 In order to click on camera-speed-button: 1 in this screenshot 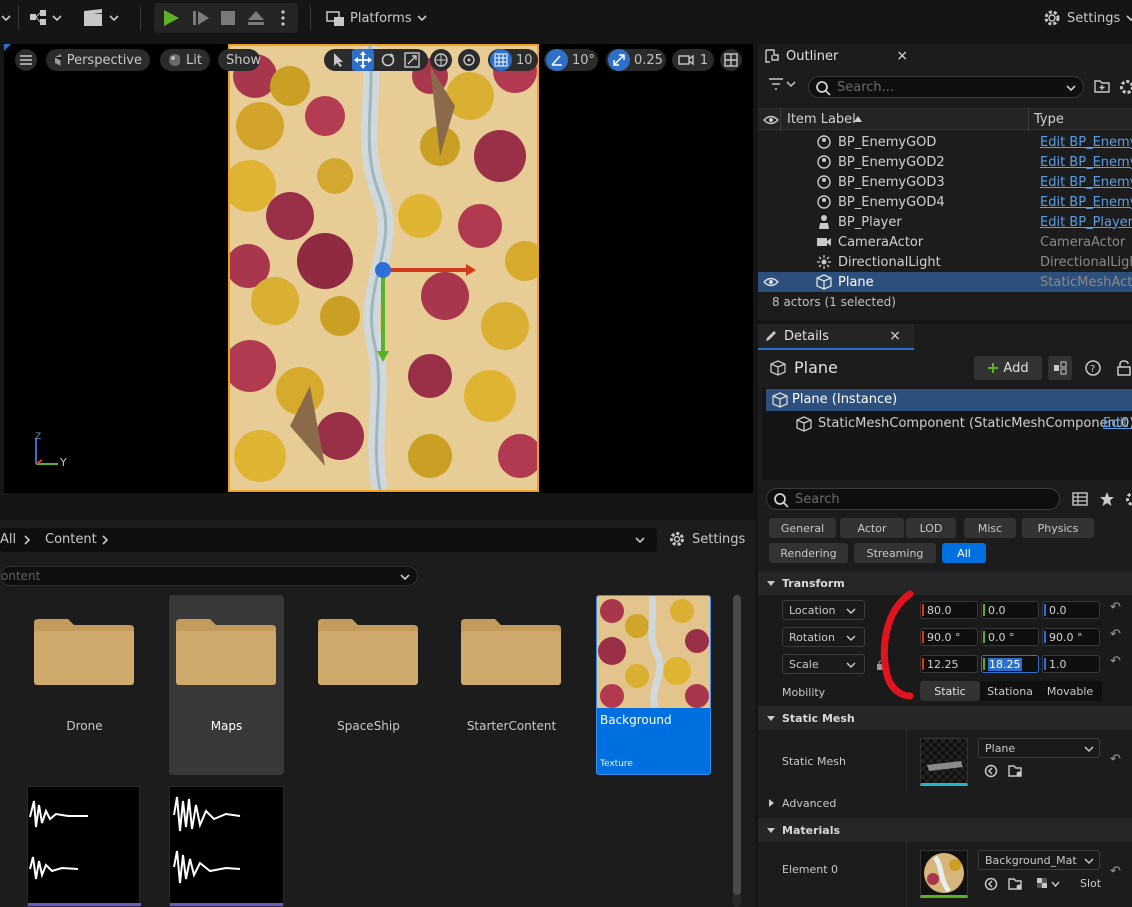, I will do `click(693, 60)`.